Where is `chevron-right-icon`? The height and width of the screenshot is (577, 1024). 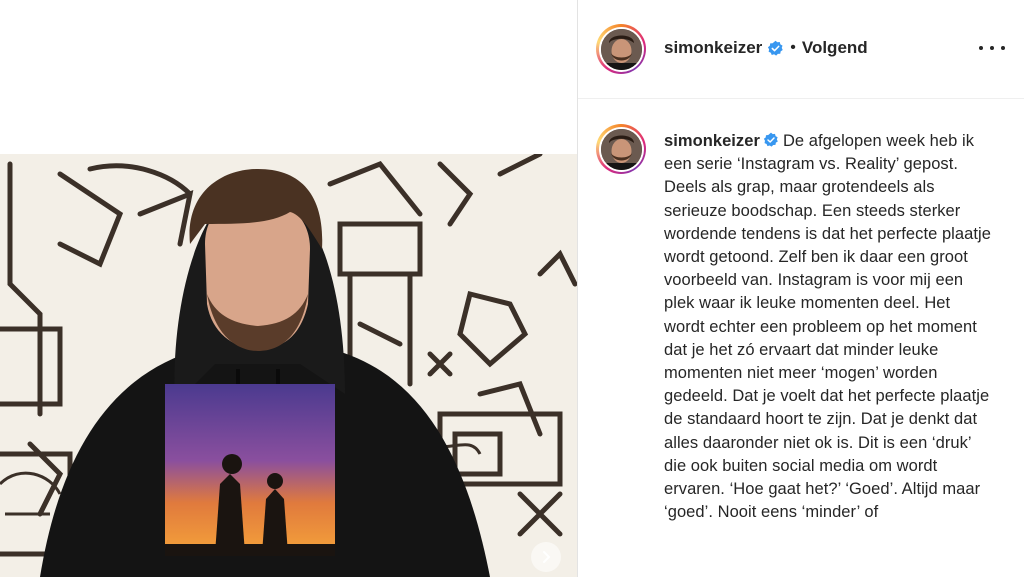 chevron-right-icon is located at coordinates (547, 557).